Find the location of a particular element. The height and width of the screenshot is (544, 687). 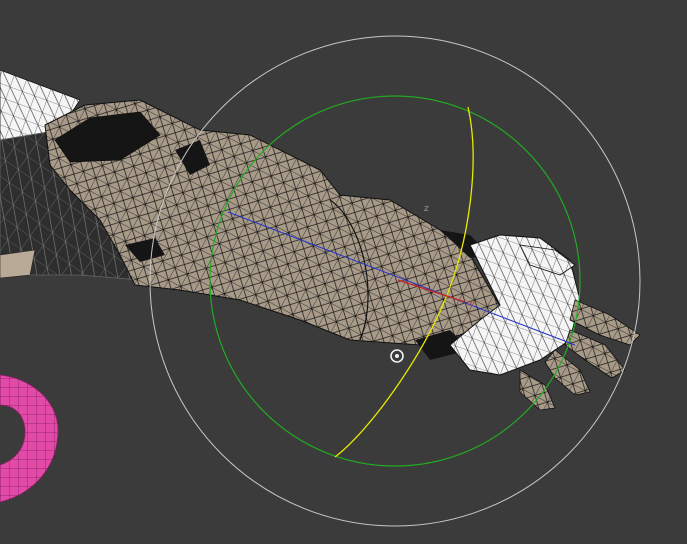

hand-mesh is located at coordinates (545, 322).